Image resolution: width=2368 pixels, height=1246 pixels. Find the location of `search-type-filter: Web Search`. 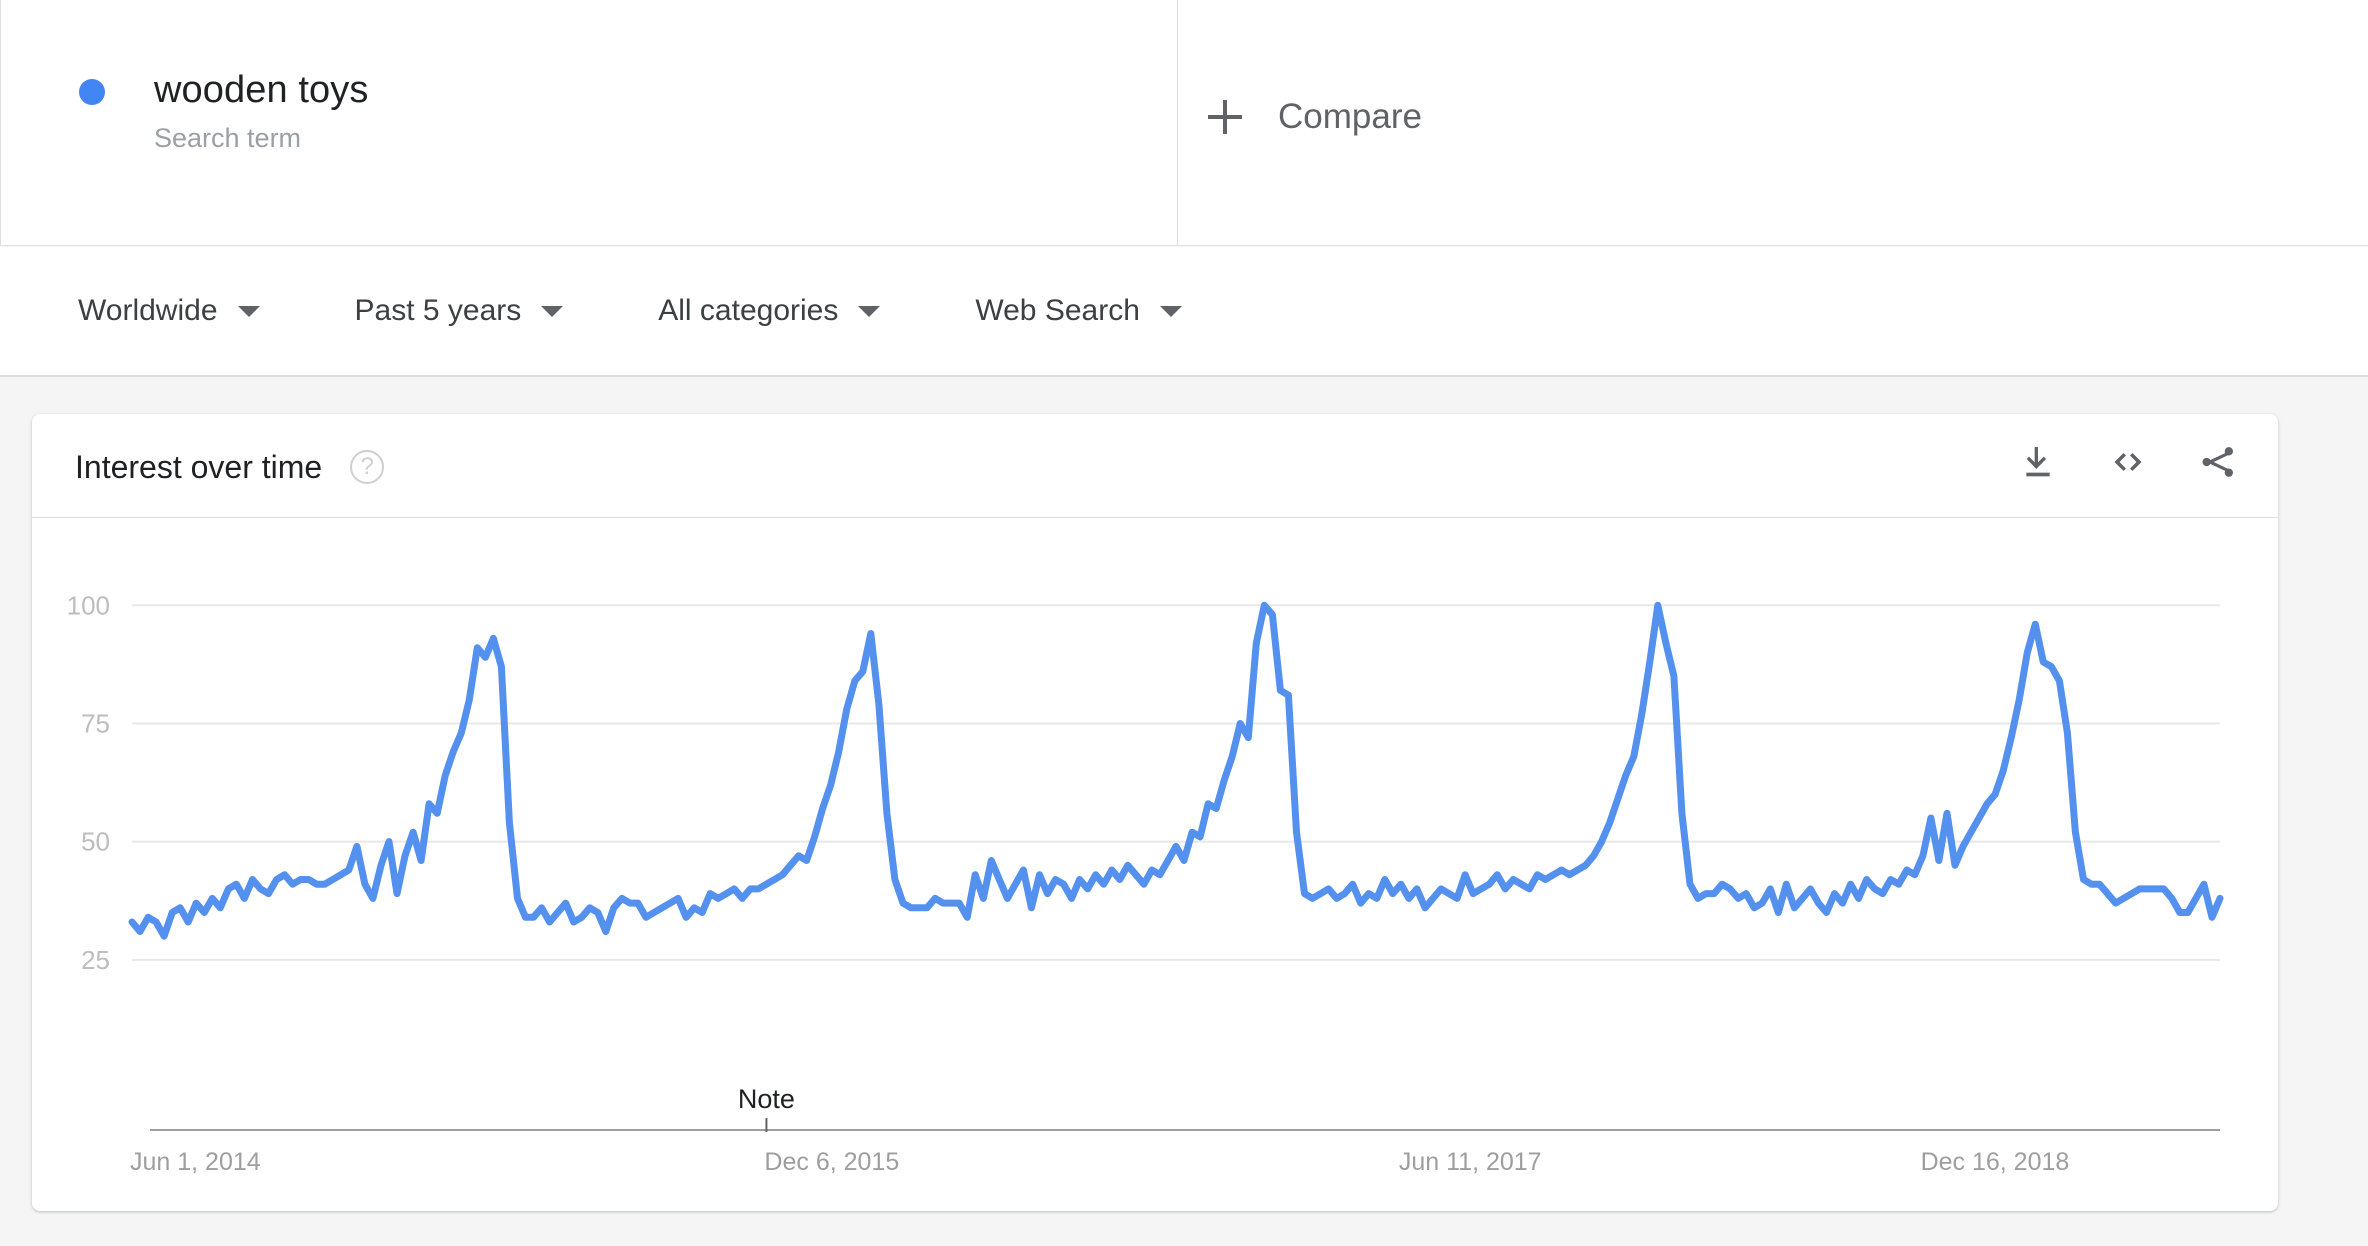

search-type-filter: Web Search is located at coordinates (1078, 311).